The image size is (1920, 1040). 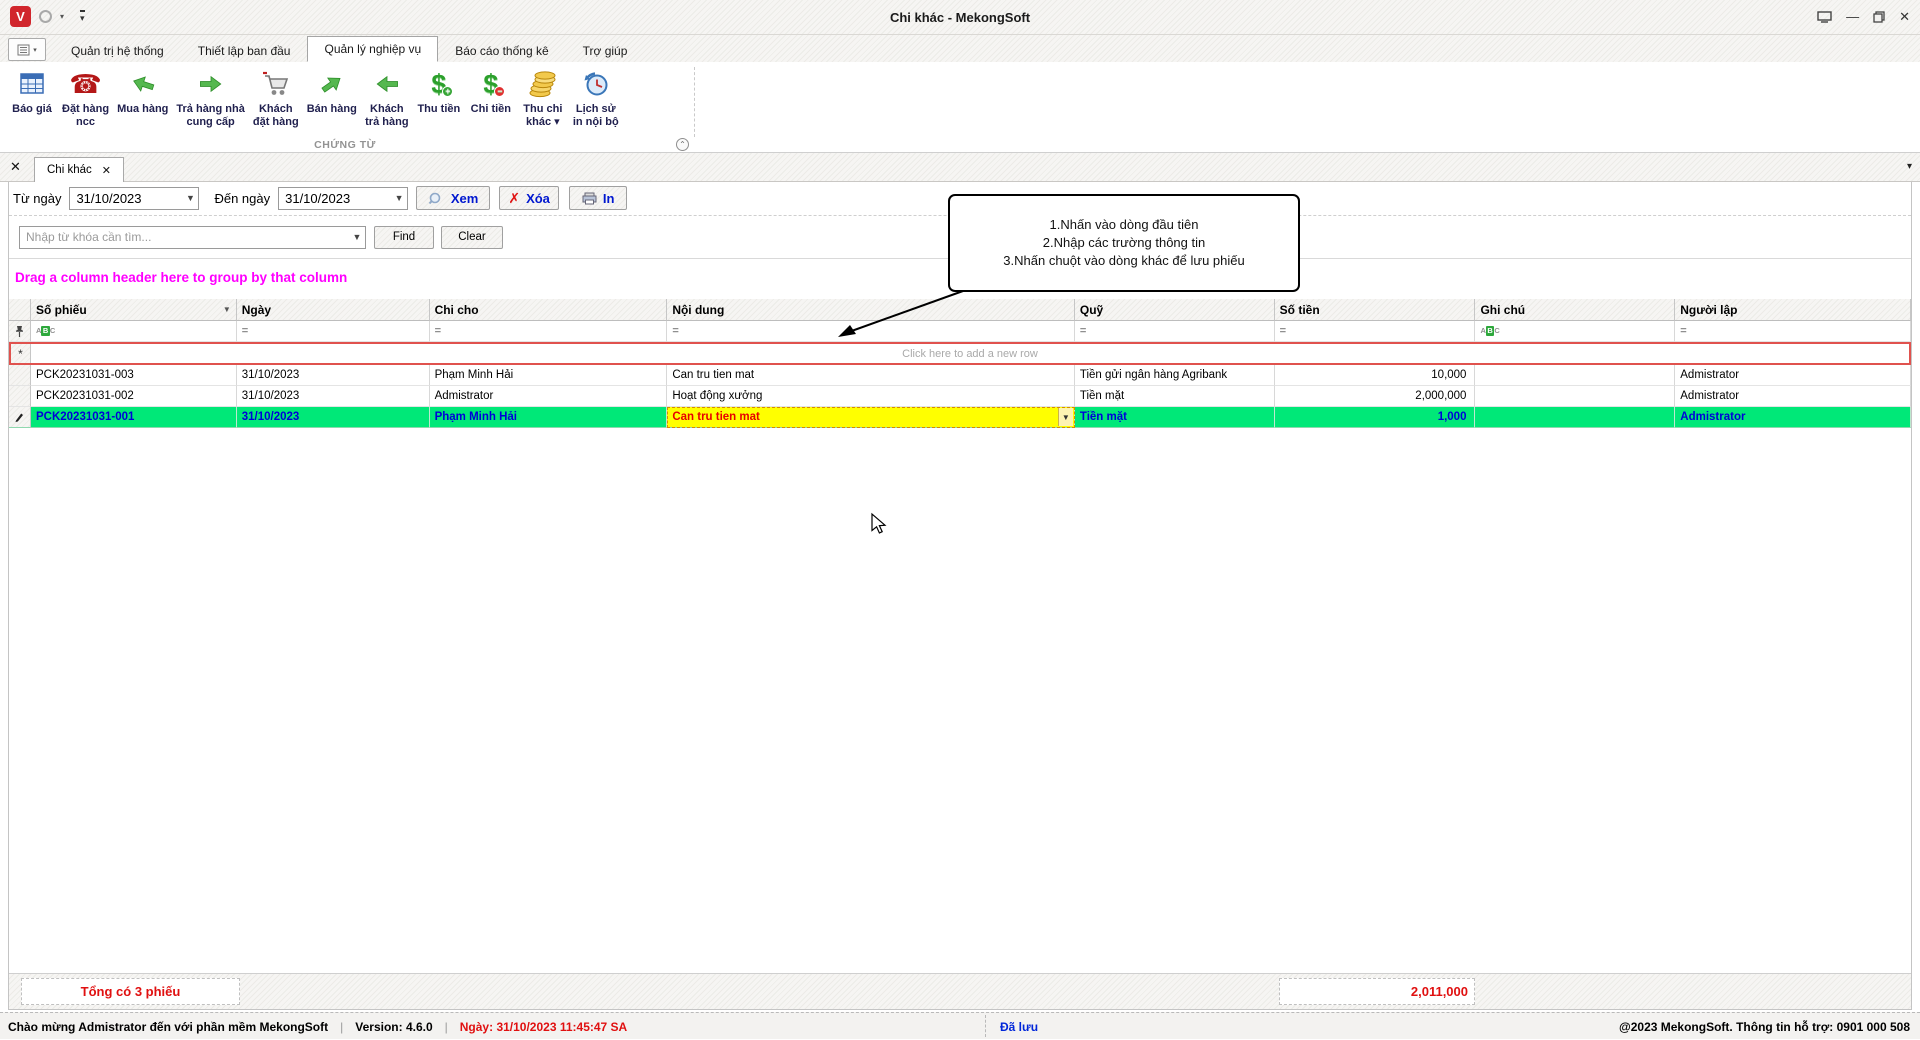 I want to click on cell-noi-dung: Can tru tien mat, so click(x=871, y=375).